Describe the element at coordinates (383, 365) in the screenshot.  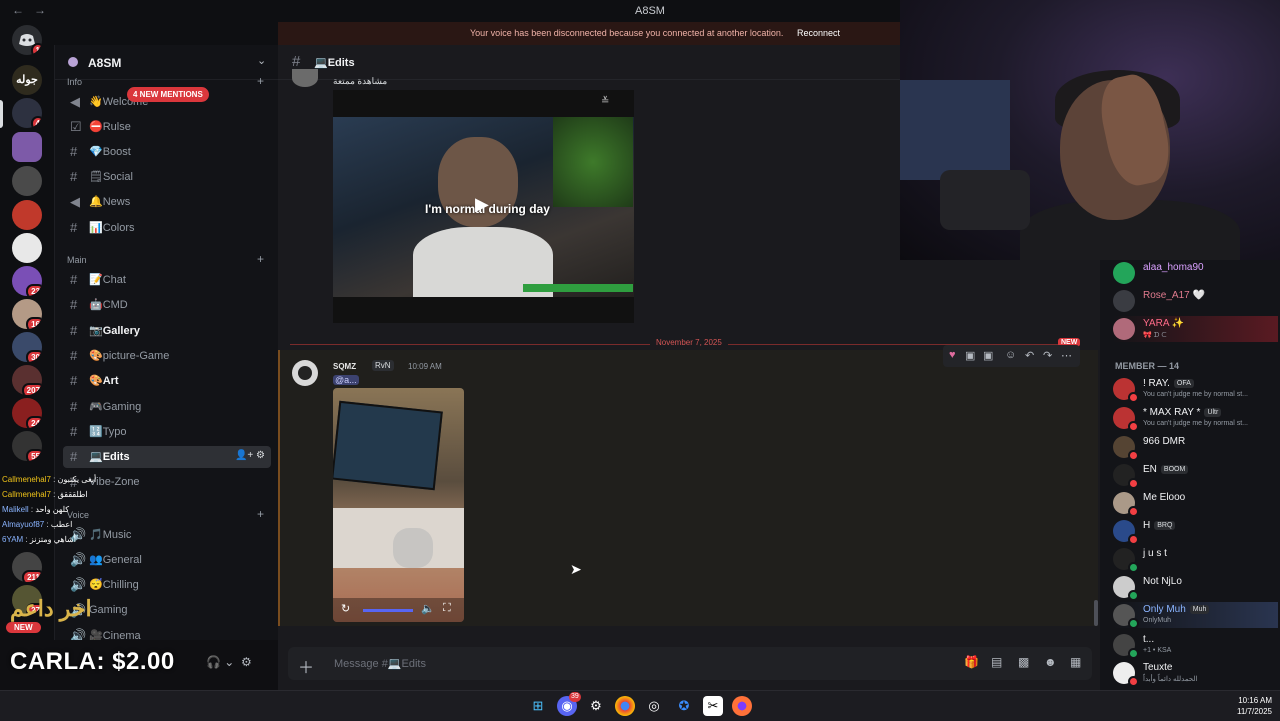
I see `guild-tag: RvN` at that location.